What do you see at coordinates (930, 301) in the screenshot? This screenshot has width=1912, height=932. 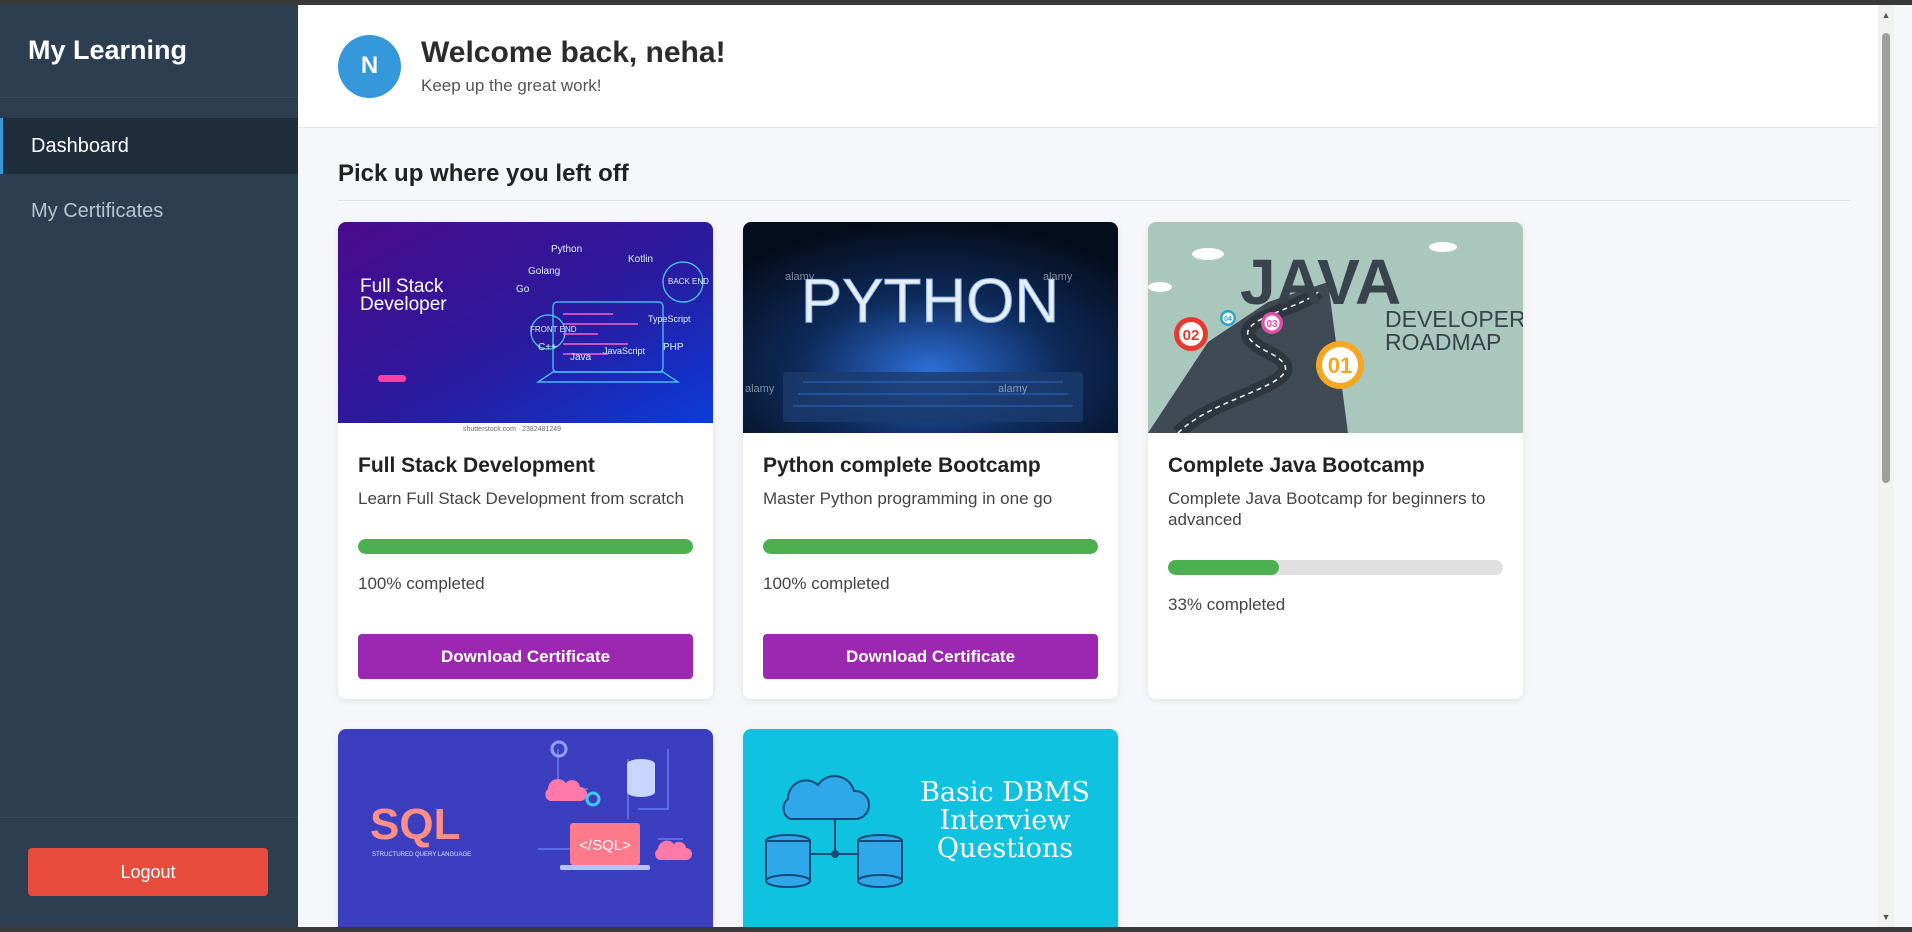 I see `python-image-text: PYTHON` at bounding box center [930, 301].